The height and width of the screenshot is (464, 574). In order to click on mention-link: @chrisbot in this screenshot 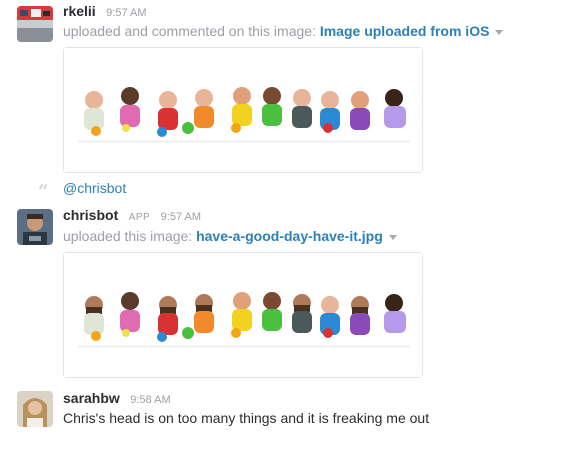, I will do `click(94, 188)`.